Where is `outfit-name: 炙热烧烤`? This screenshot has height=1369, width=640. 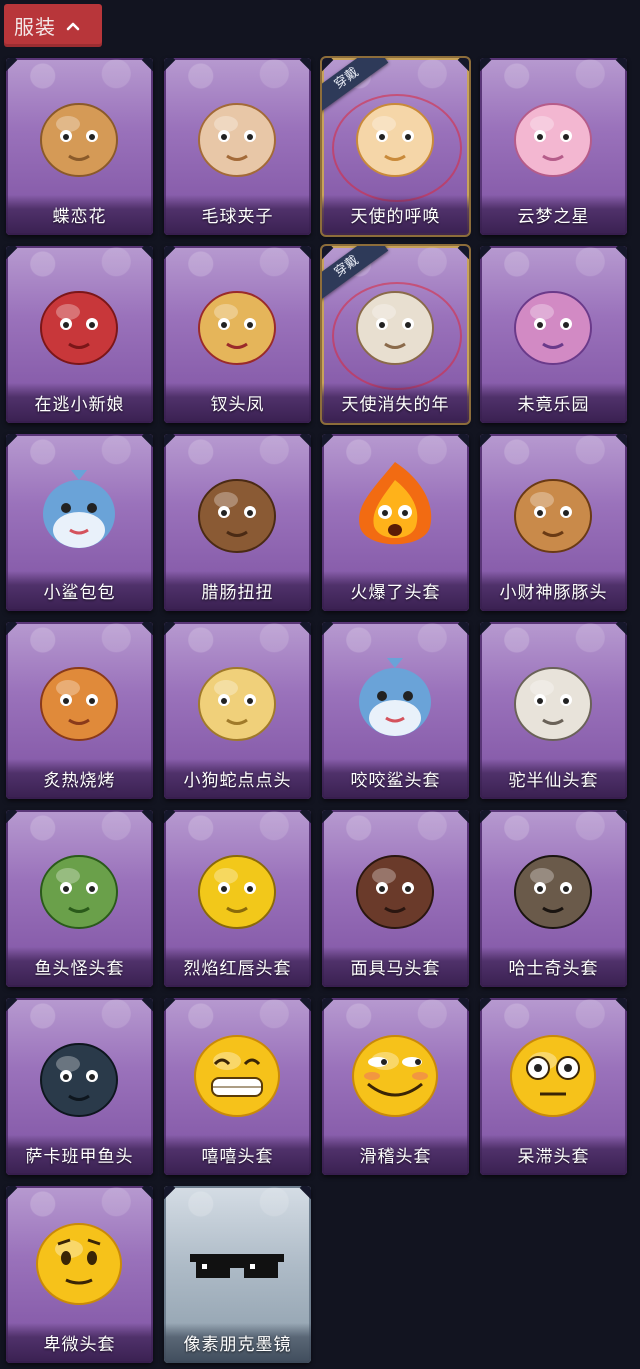
outfit-name: 炙热烧烤 is located at coordinates (79, 779).